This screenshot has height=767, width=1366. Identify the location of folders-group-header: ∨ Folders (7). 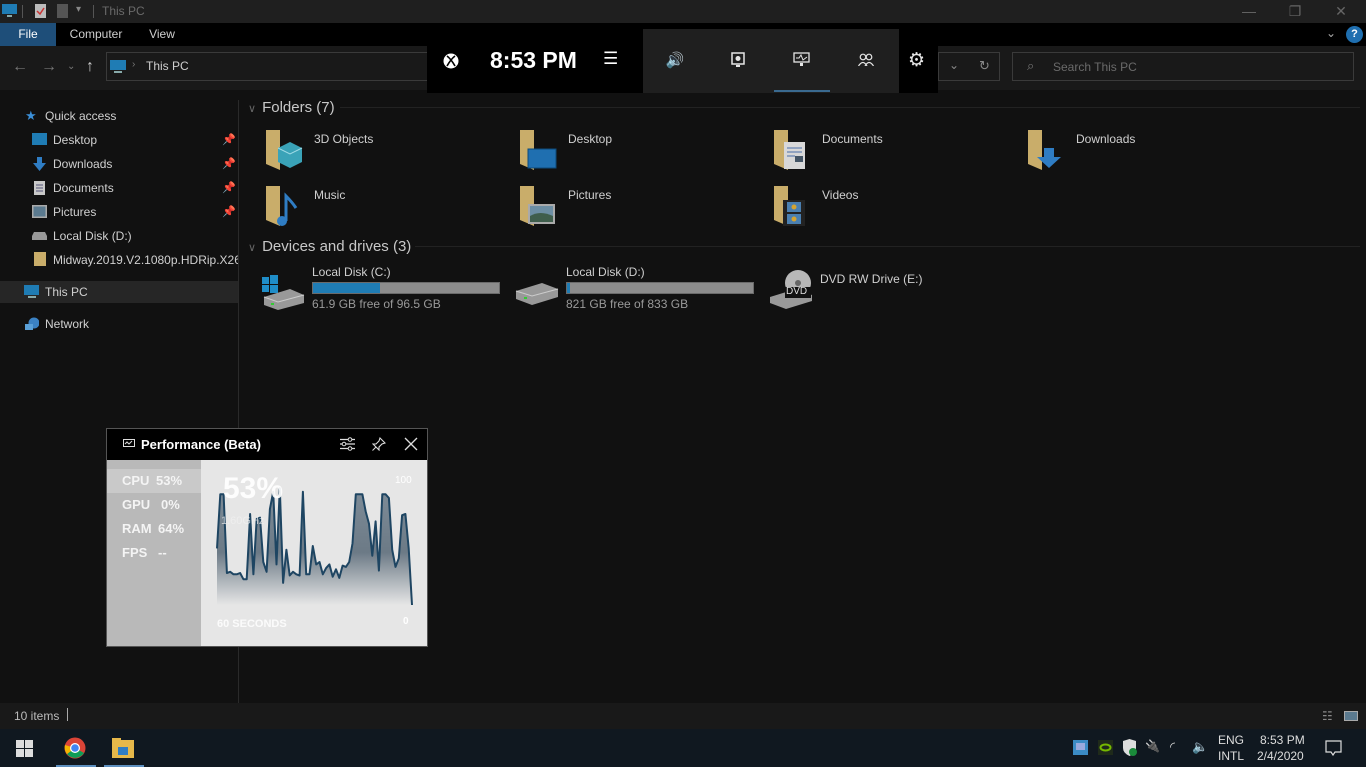
(291, 107).